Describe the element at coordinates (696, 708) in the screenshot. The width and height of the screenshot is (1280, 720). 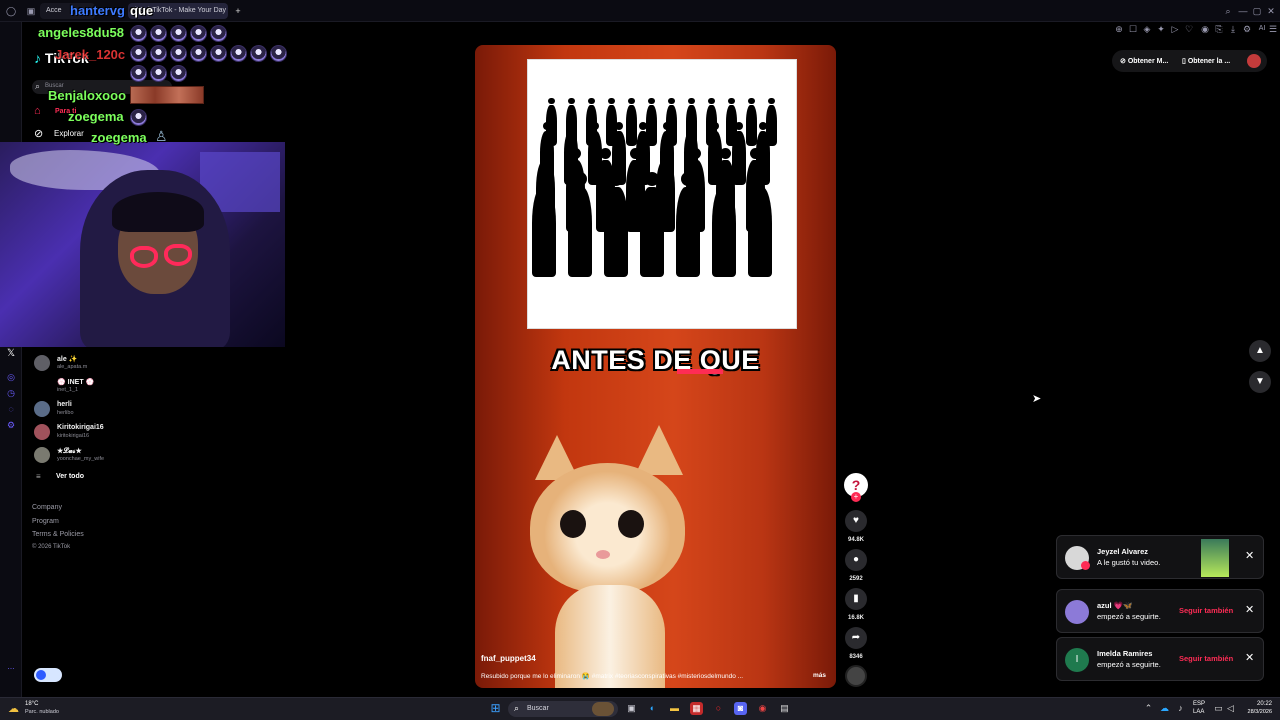
I see `calendar-app-icon: ▦` at that location.